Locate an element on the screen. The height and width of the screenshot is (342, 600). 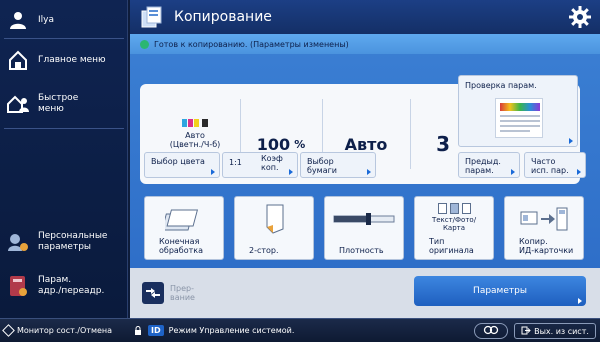
options-label: Параметры is located at coordinates (500, 291).